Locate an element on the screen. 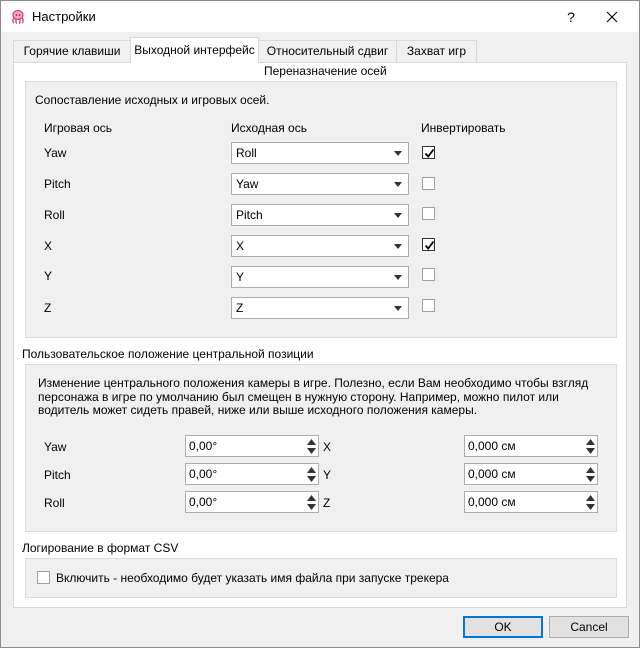 The image size is (640, 648). close-button is located at coordinates (612, 17).